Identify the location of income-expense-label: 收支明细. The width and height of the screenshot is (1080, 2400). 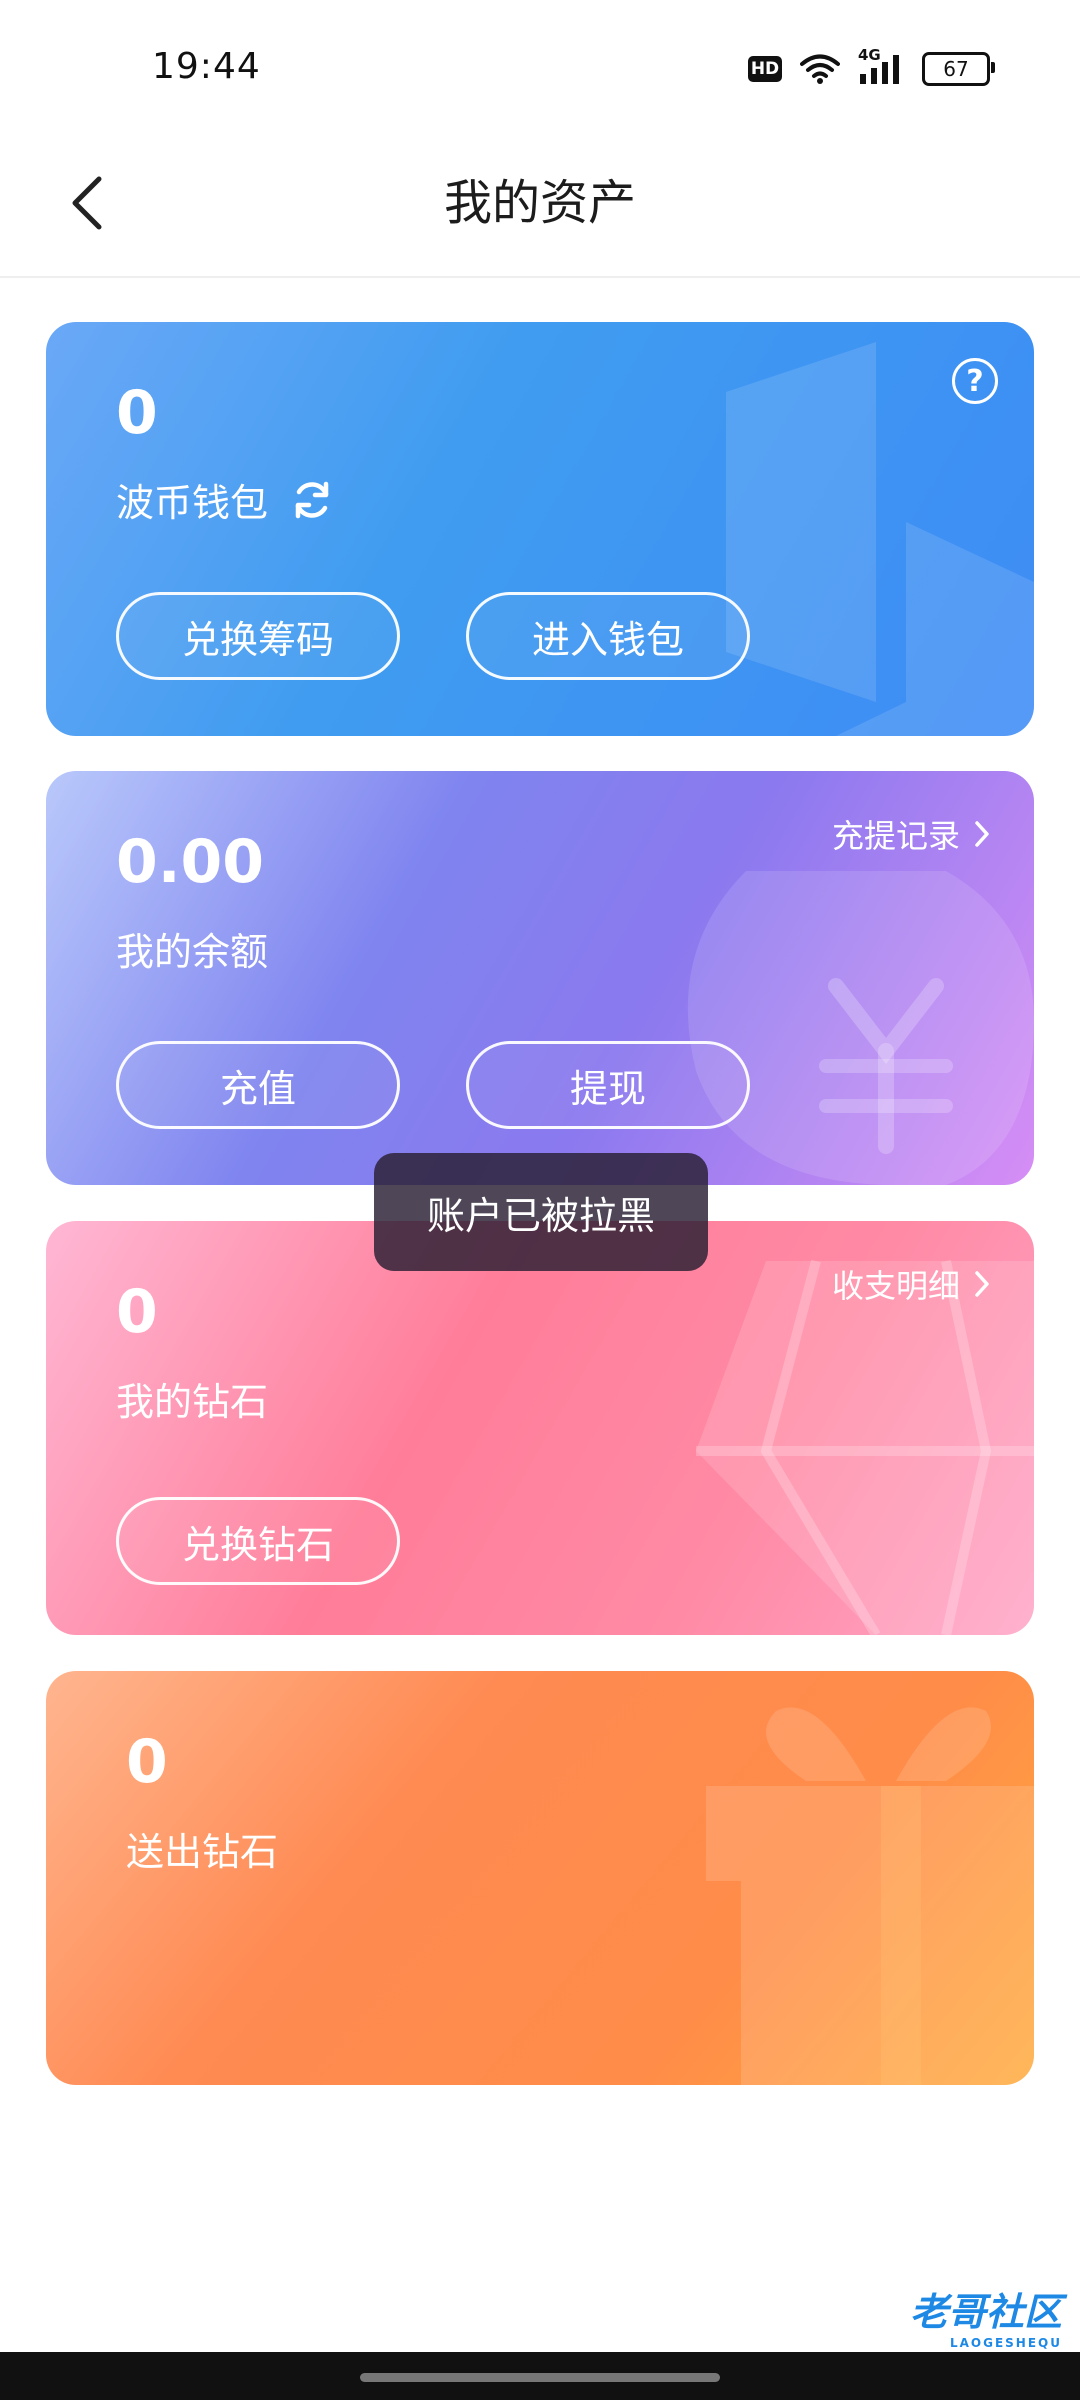
(895, 1286).